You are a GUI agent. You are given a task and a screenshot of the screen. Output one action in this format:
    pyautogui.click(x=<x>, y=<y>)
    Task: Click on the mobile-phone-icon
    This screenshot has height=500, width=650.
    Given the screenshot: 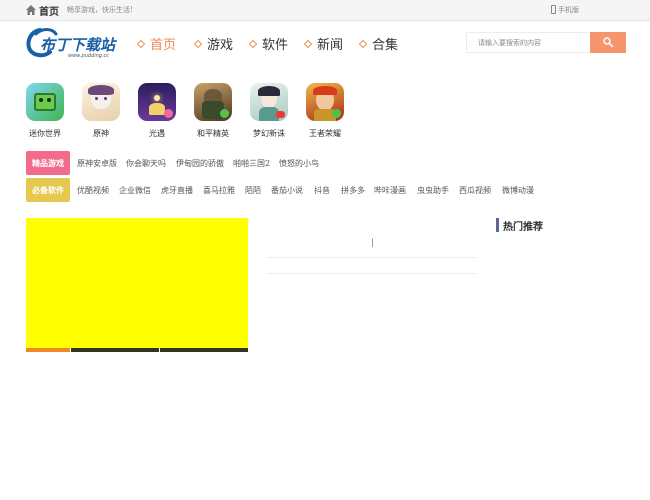 What is the action you would take?
    pyautogui.click(x=553, y=9)
    